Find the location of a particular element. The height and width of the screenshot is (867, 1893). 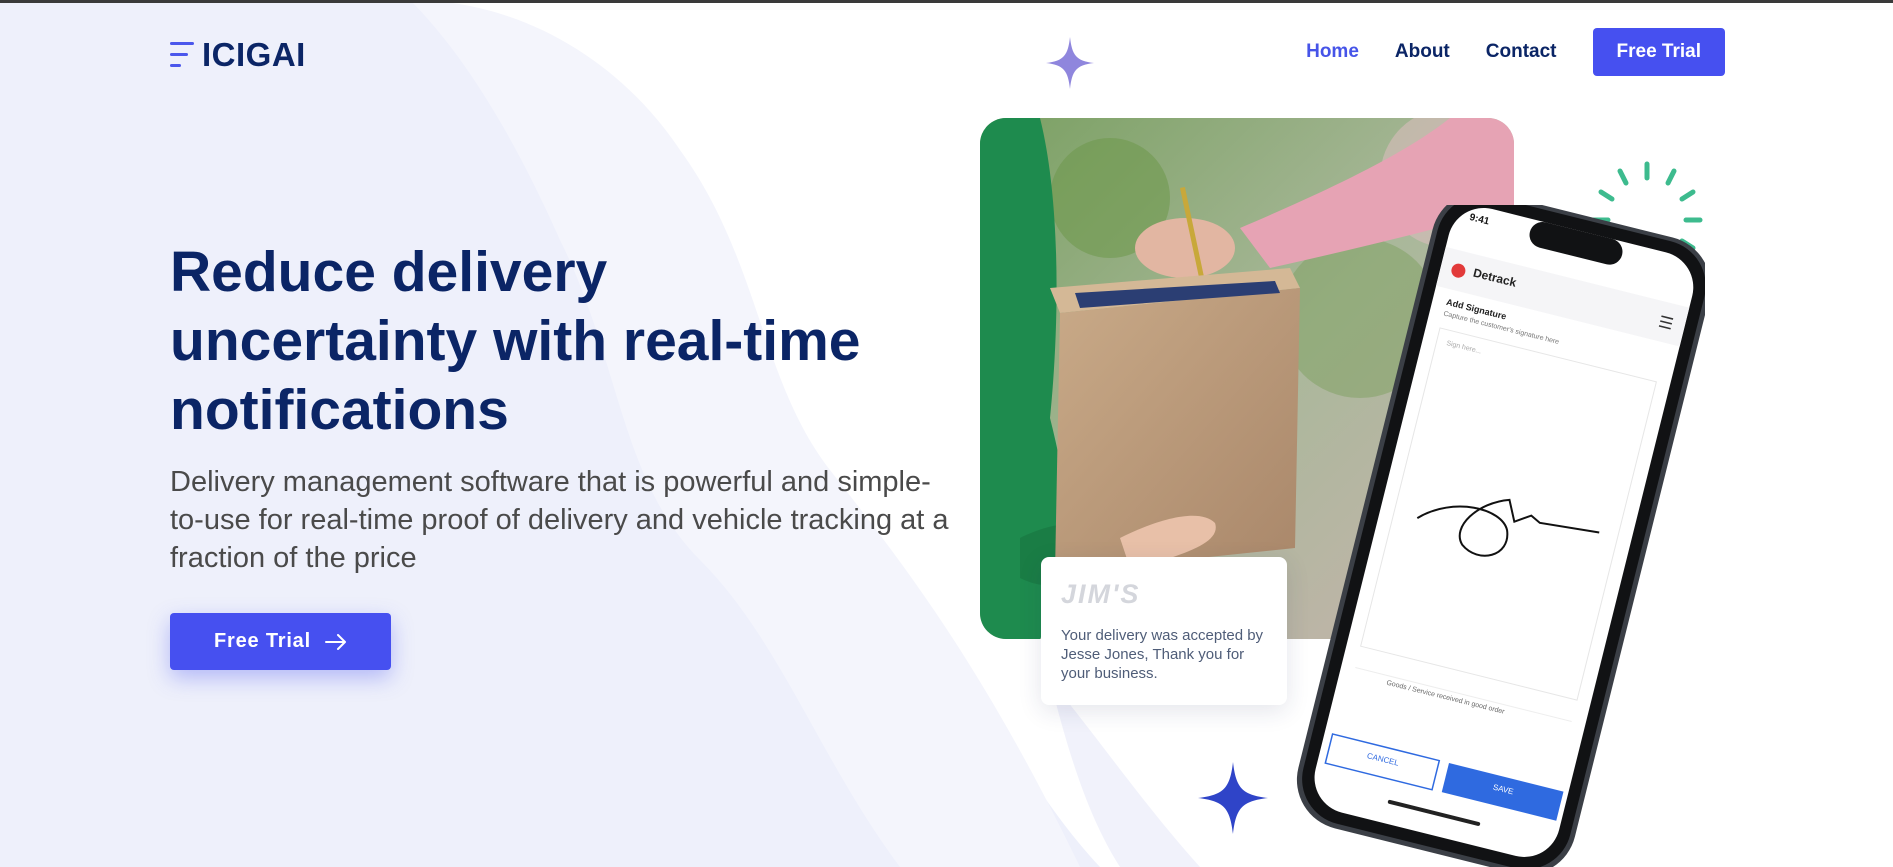

brand-logo: ICIGAI is located at coordinates (238, 55).